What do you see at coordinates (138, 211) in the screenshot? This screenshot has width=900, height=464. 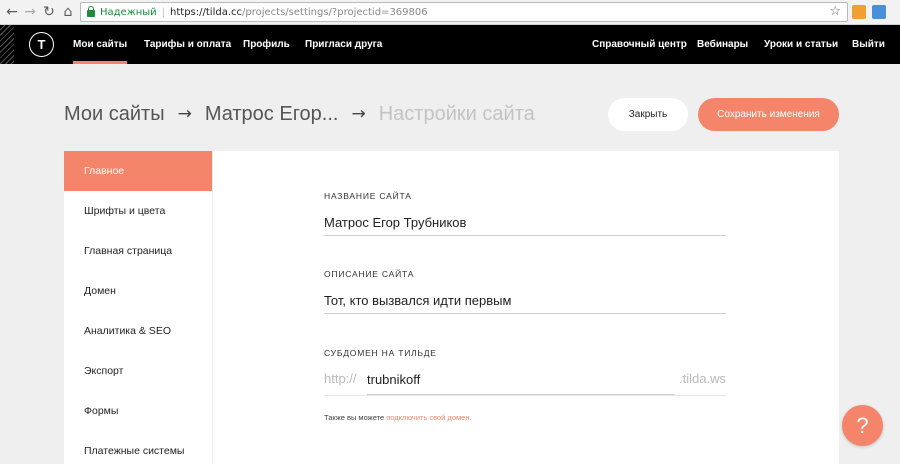 I see `sidebar-item-fonts-colors: Шрифты и цвета` at bounding box center [138, 211].